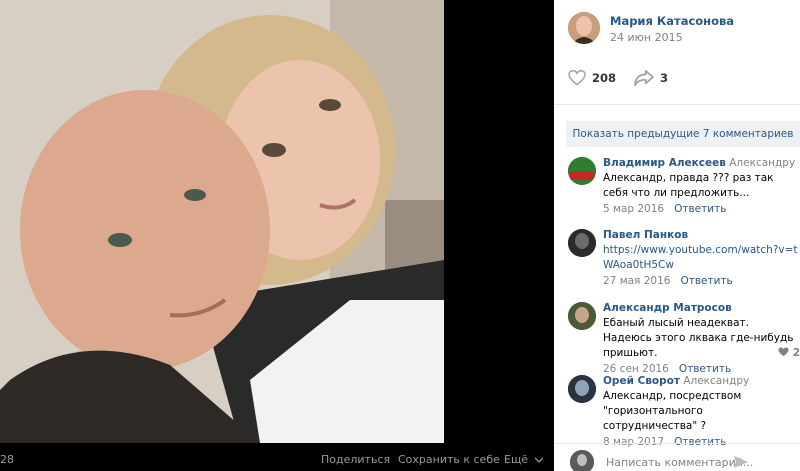 The width and height of the screenshot is (800, 471). I want to click on anti-nato-avatar-image, so click(582, 171).